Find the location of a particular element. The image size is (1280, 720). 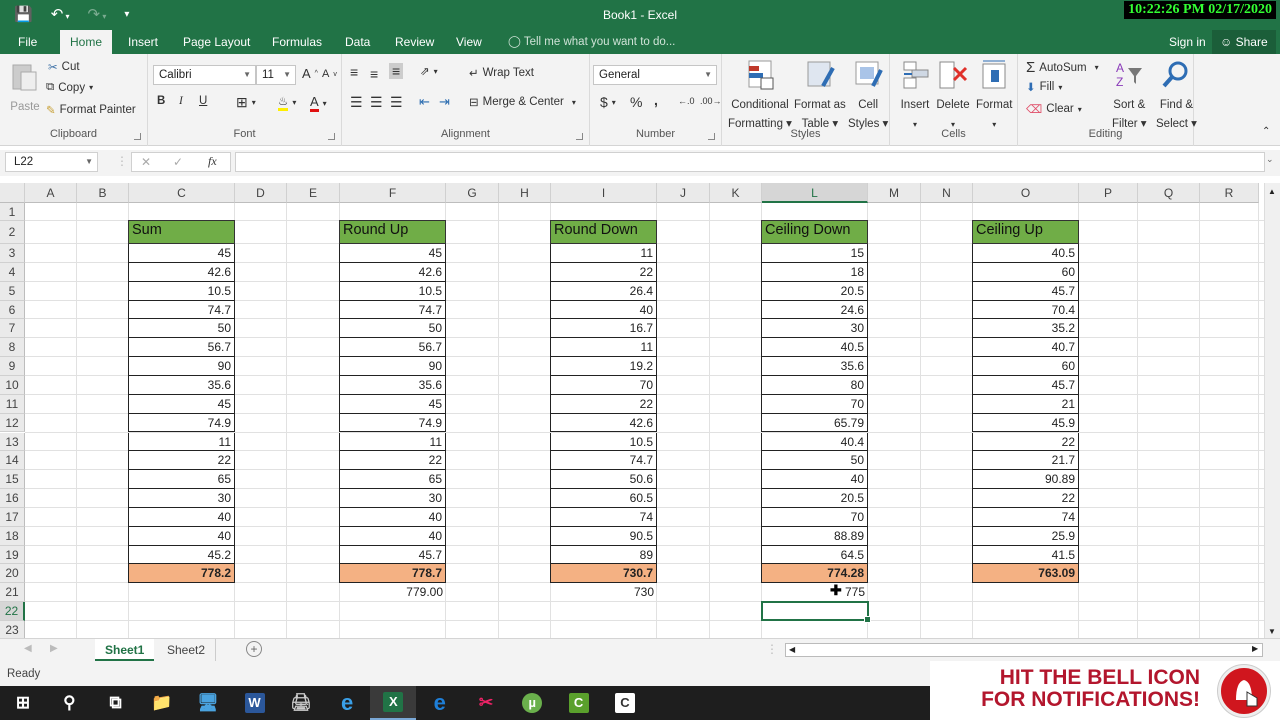

sum-value-cell: 11 is located at coordinates (181, 442).